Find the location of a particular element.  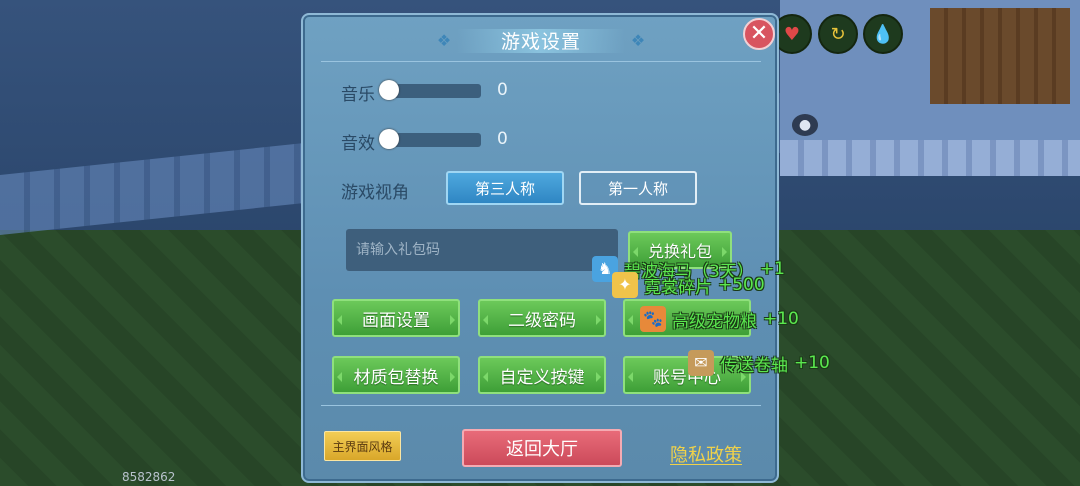

reward-item: 🐾 高级宠物粮 +10 is located at coordinates (719, 319).